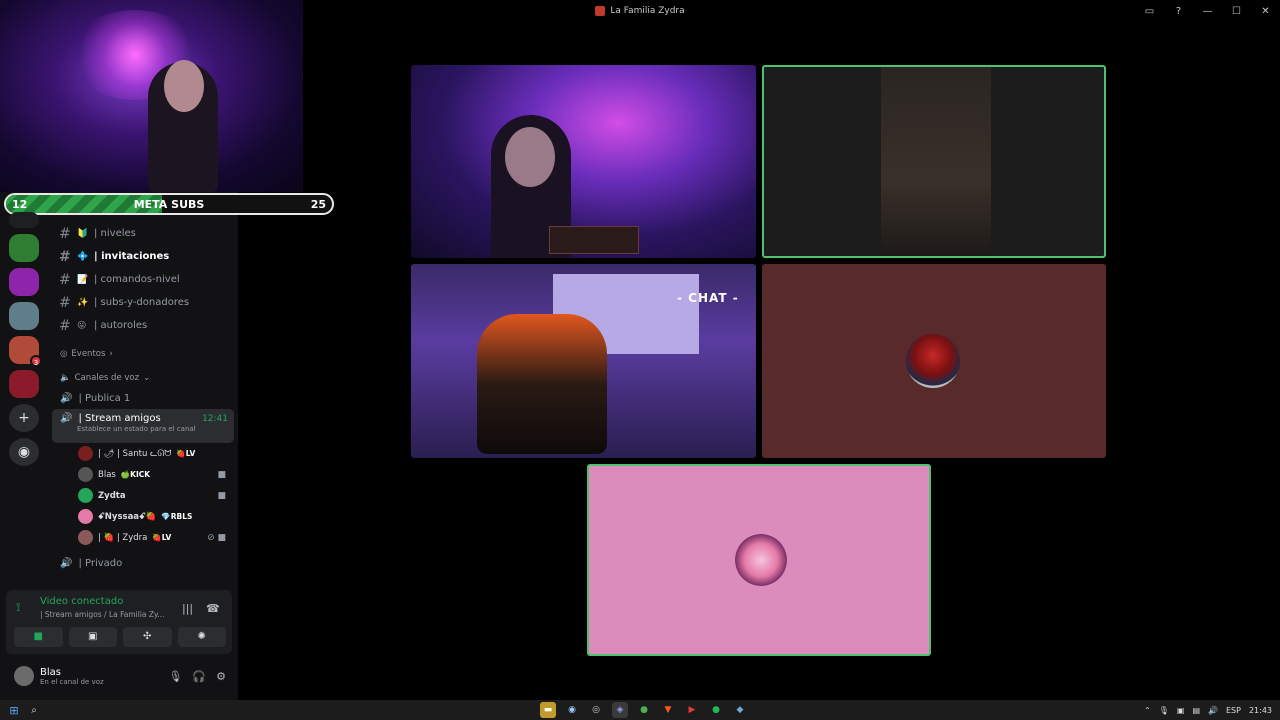  What do you see at coordinates (583, 161) in the screenshot?
I see `video-tile-zydra` at bounding box center [583, 161].